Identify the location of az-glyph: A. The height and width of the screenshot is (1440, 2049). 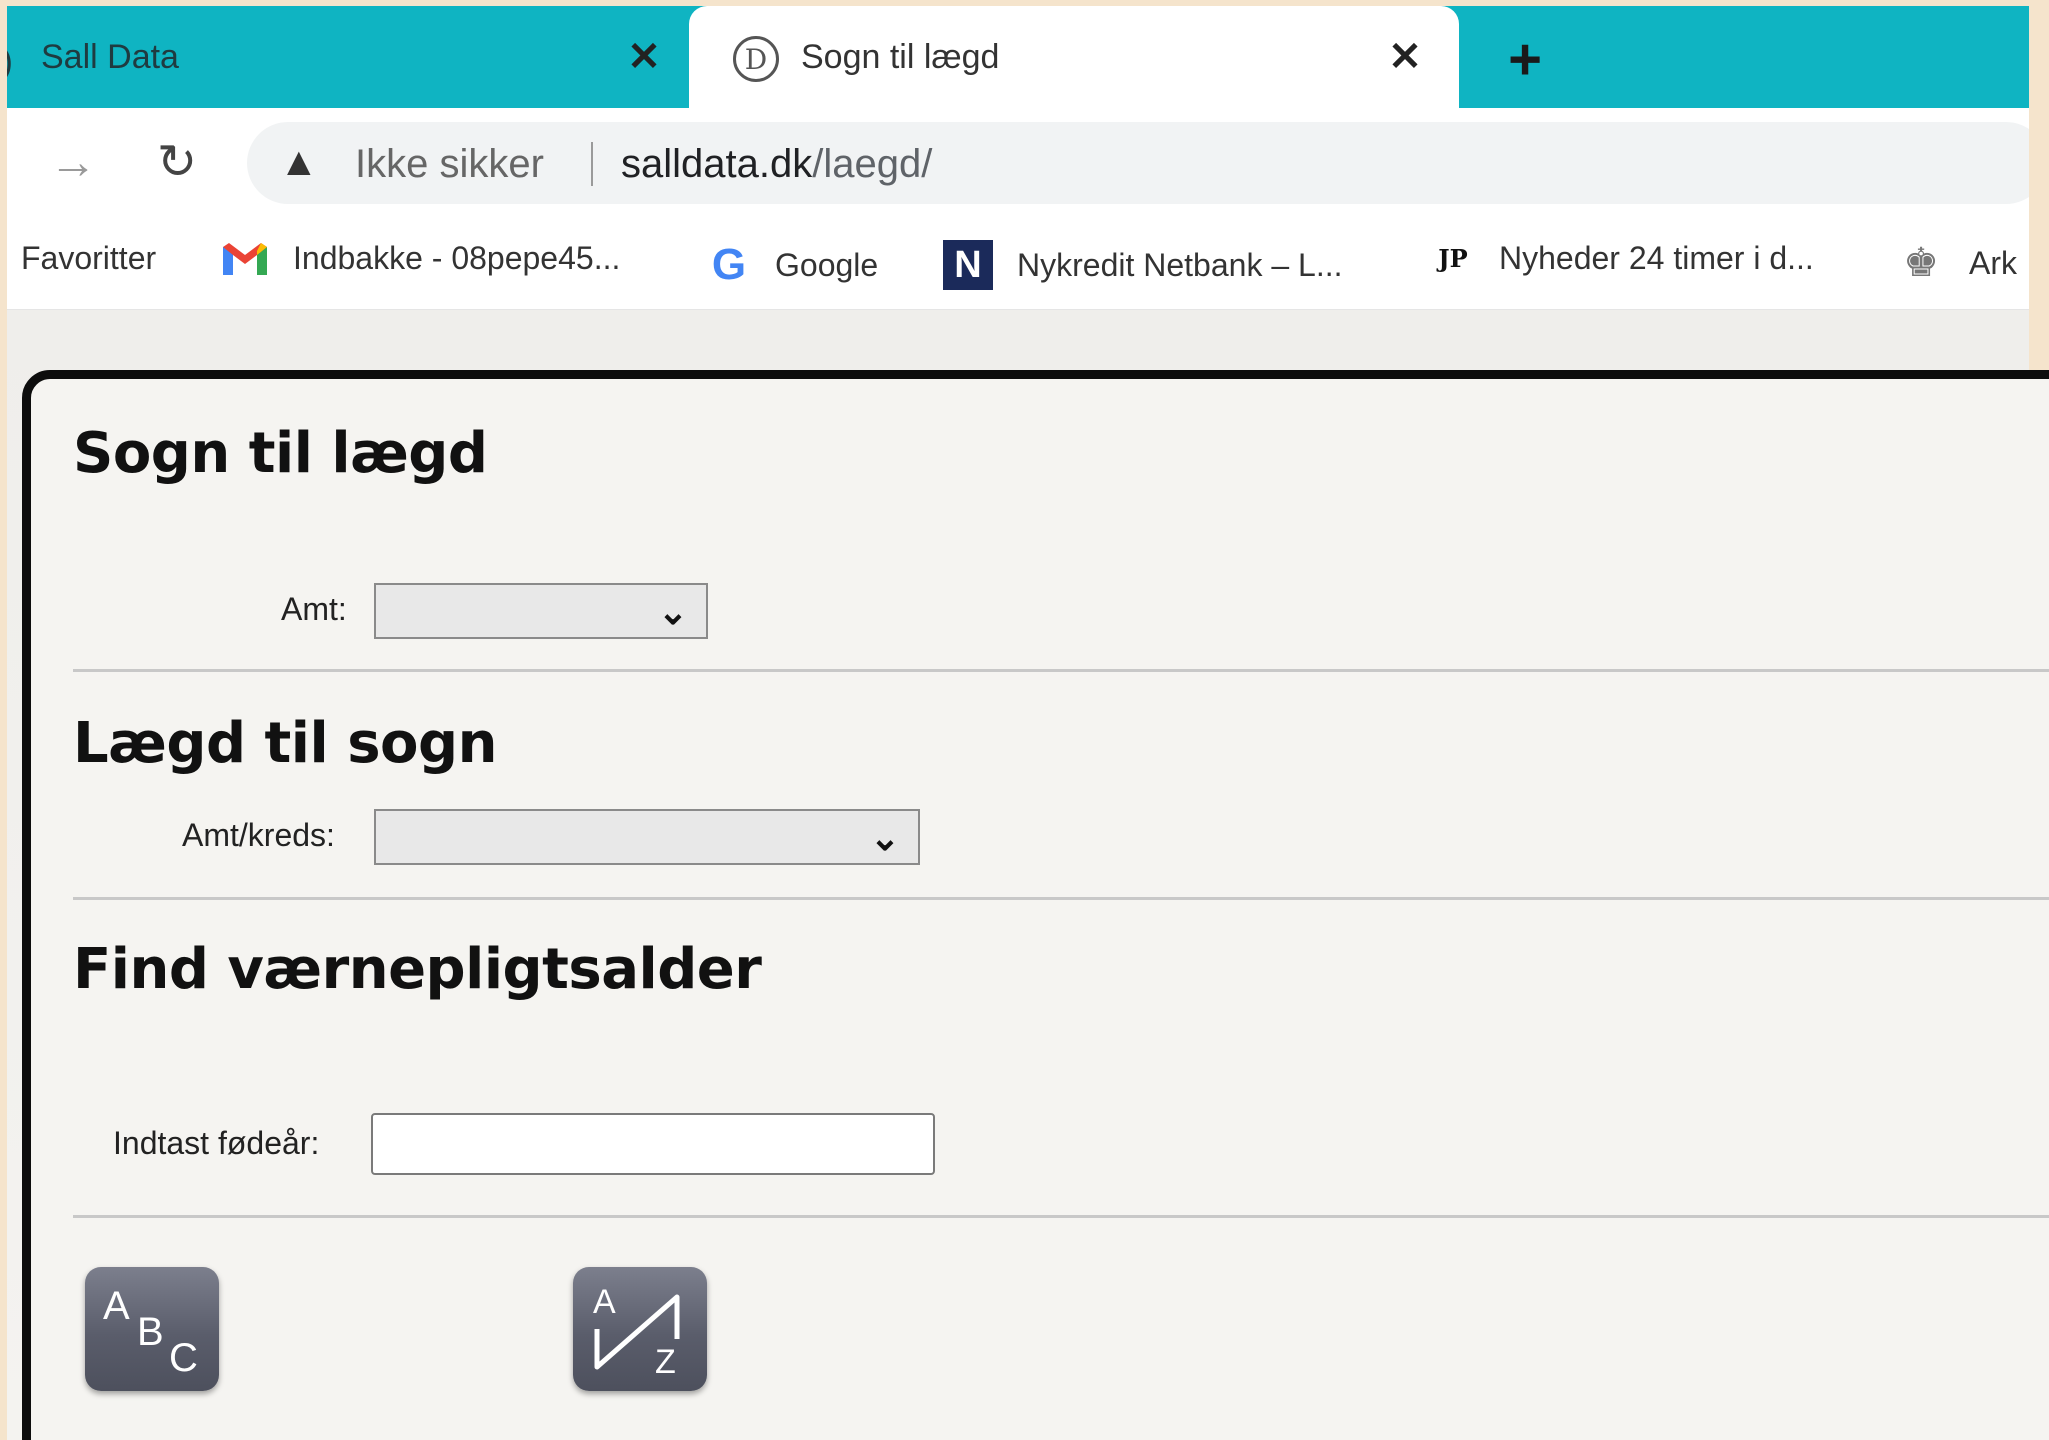
(604, 1302).